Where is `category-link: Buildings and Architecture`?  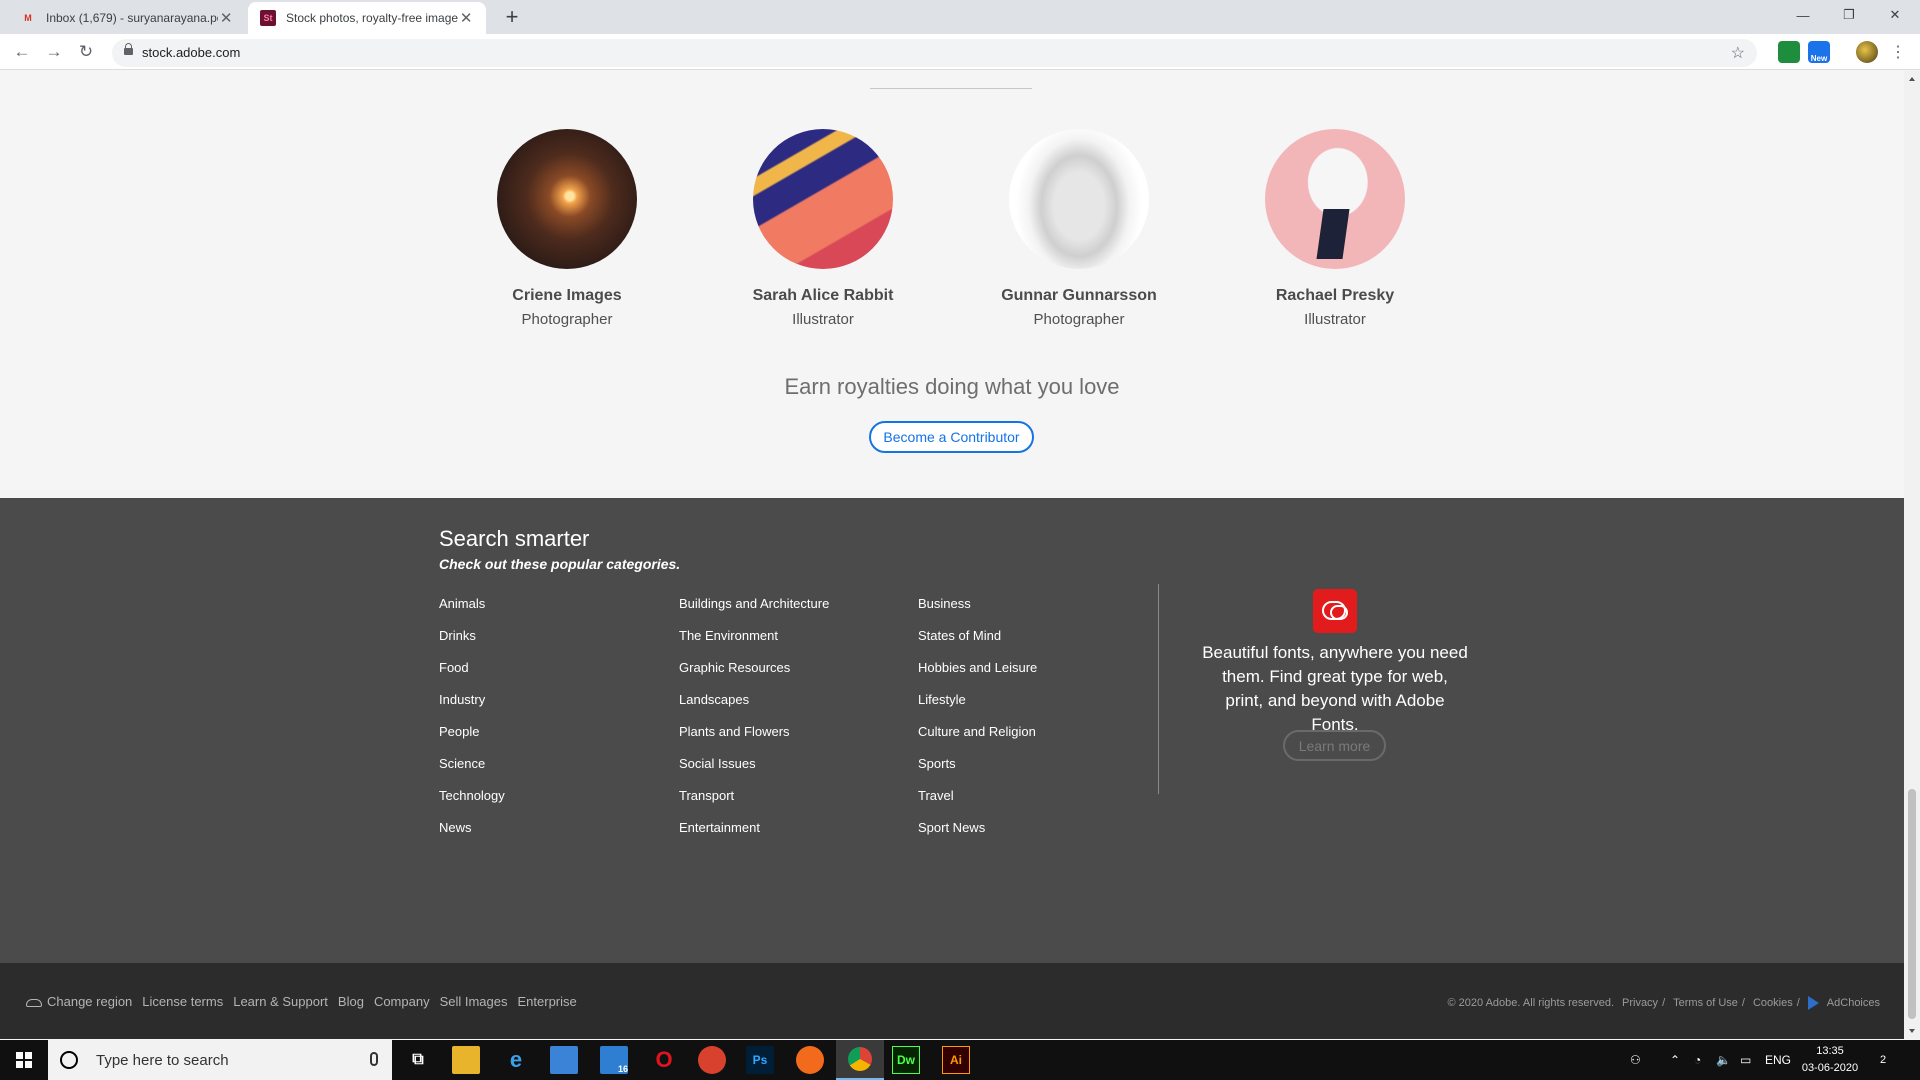 category-link: Buildings and Architecture is located at coordinates (794, 604).